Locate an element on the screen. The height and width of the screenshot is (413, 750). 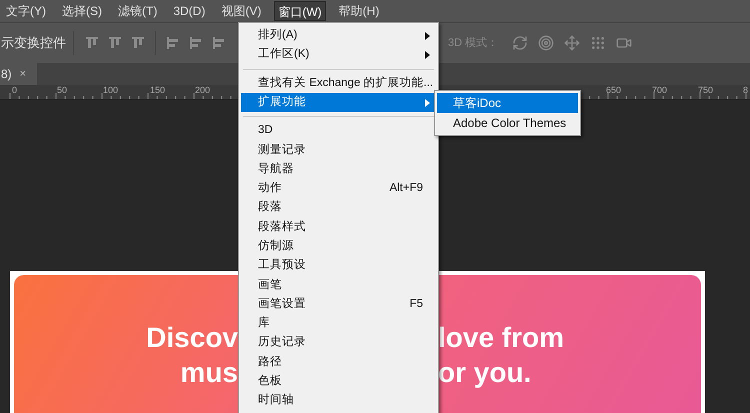
ruler-label: 650 is located at coordinates (614, 90).